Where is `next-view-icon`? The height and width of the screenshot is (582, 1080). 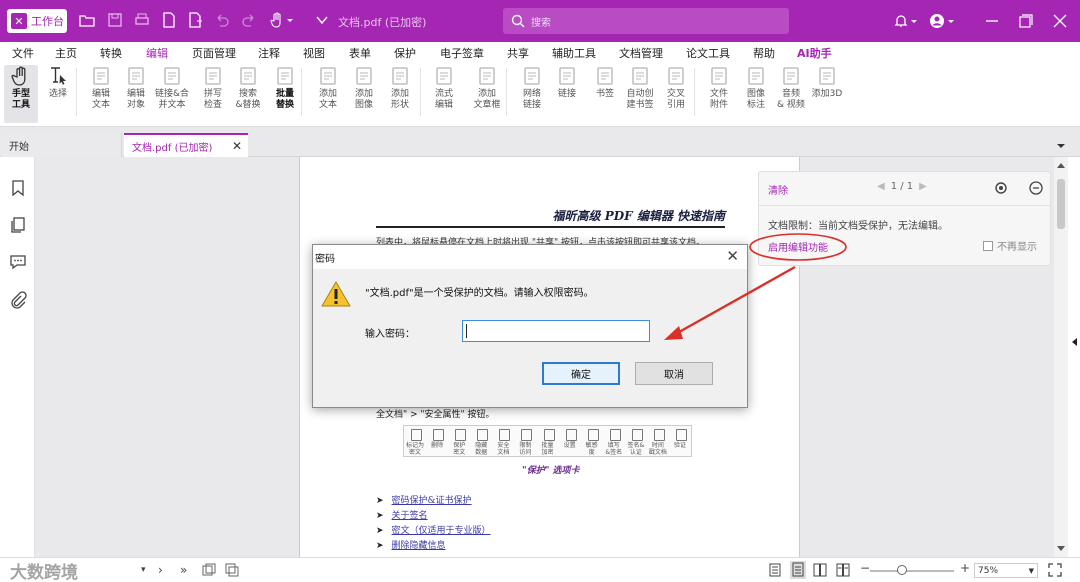 next-view-icon is located at coordinates (232, 570).